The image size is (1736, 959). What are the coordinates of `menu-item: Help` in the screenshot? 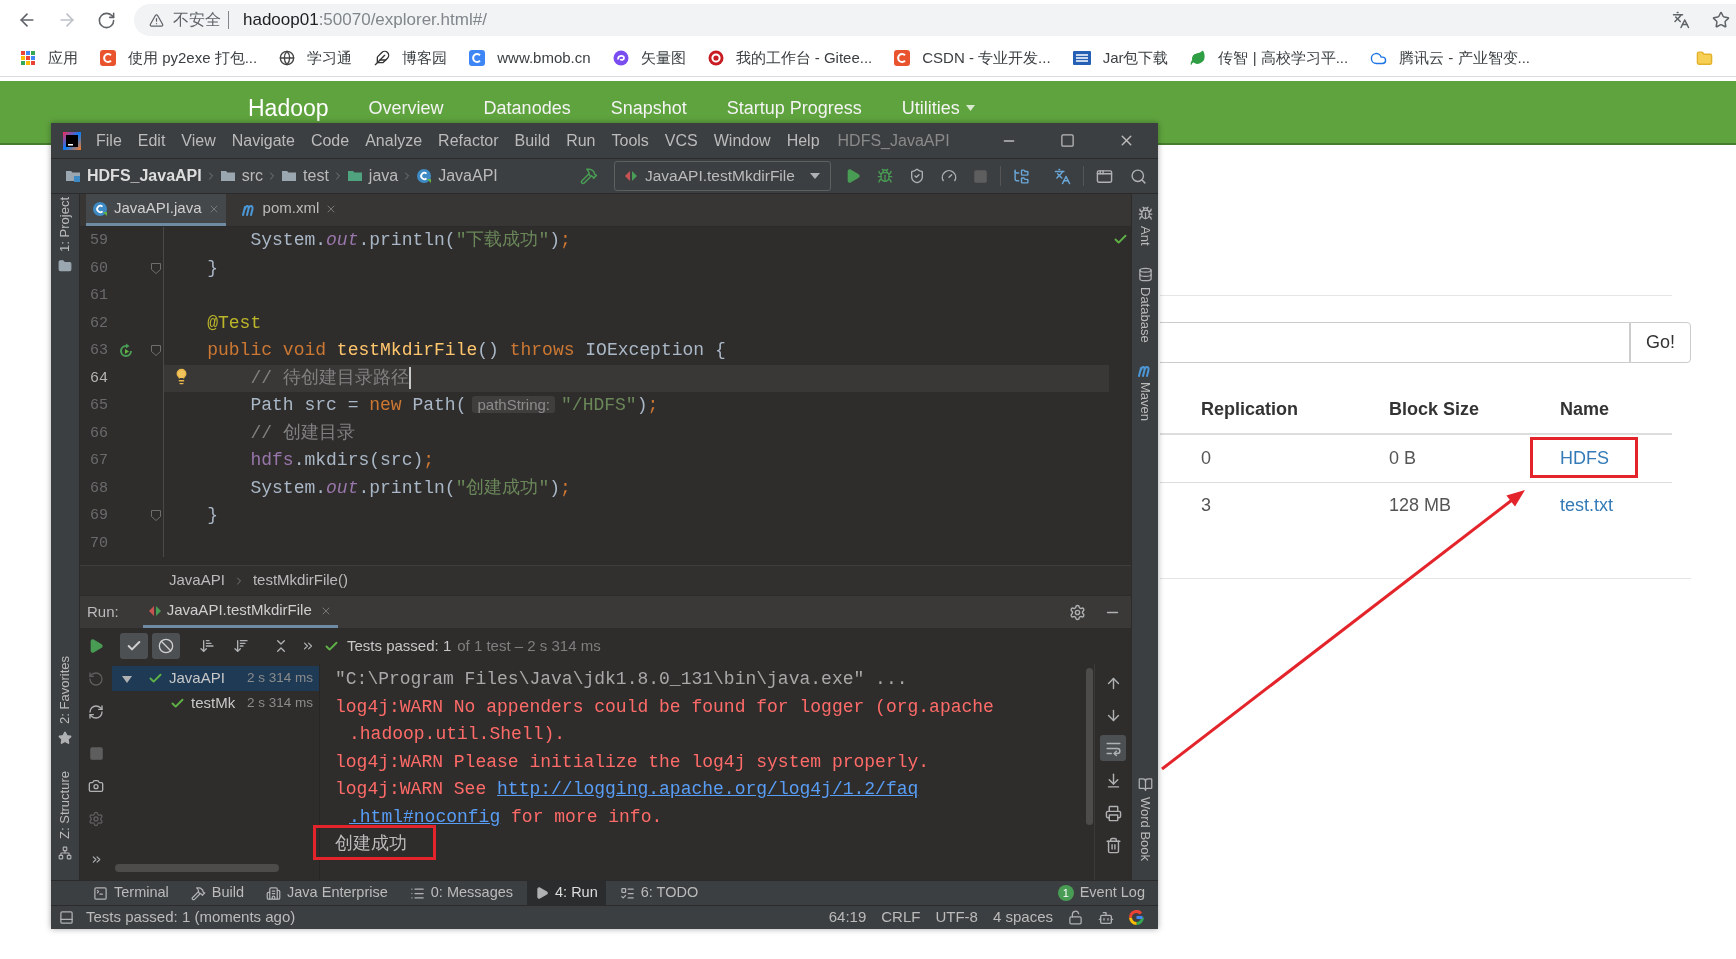 It's located at (803, 140).